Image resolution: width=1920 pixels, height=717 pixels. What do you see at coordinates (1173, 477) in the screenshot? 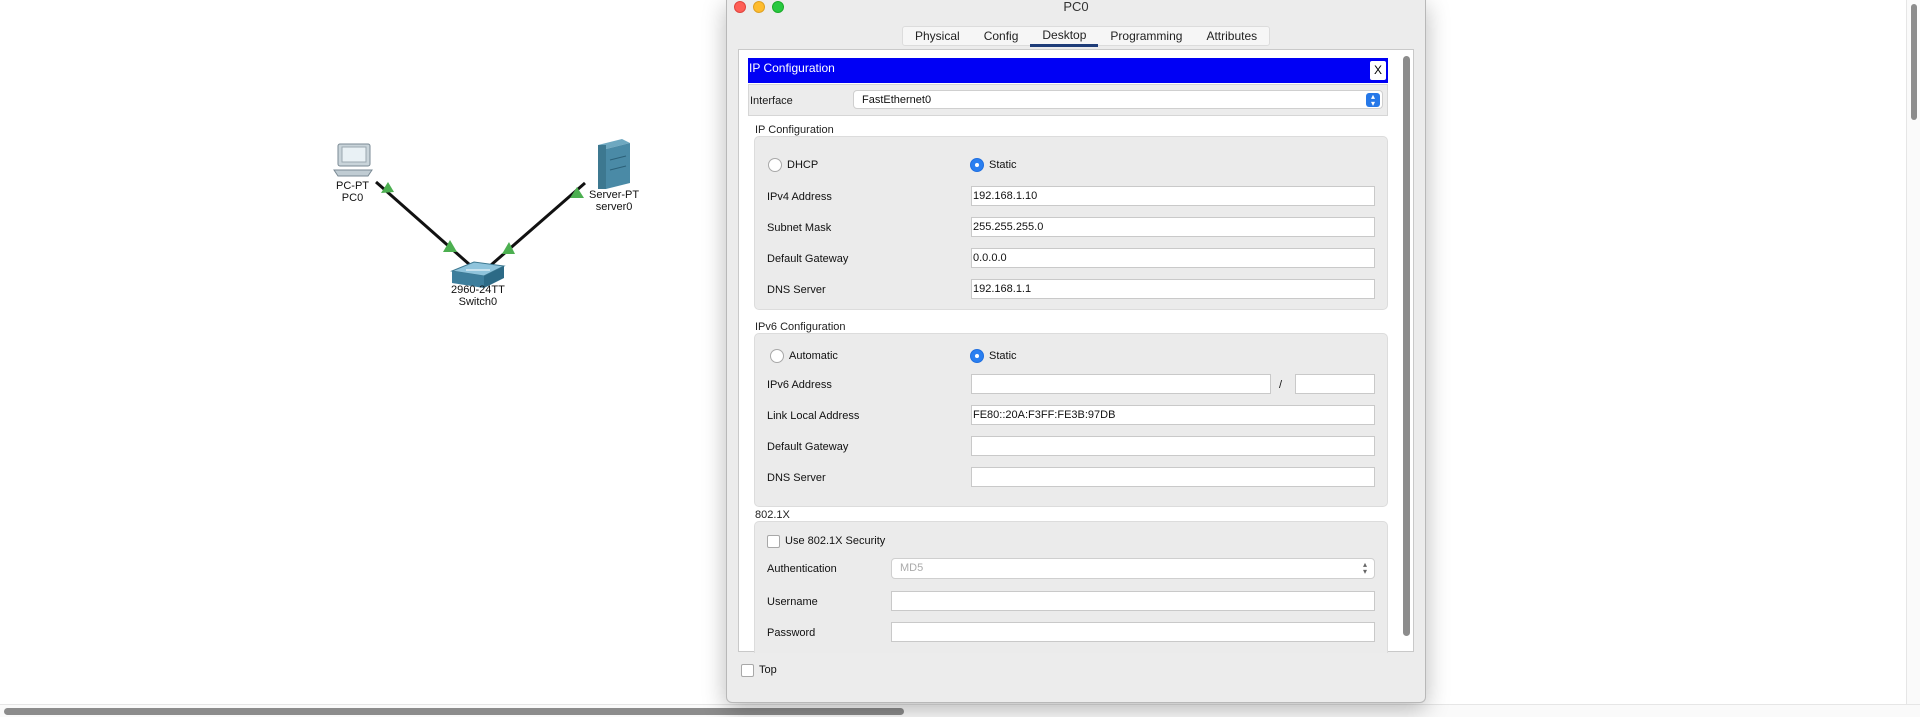
I see `ipv6-dns-input` at bounding box center [1173, 477].